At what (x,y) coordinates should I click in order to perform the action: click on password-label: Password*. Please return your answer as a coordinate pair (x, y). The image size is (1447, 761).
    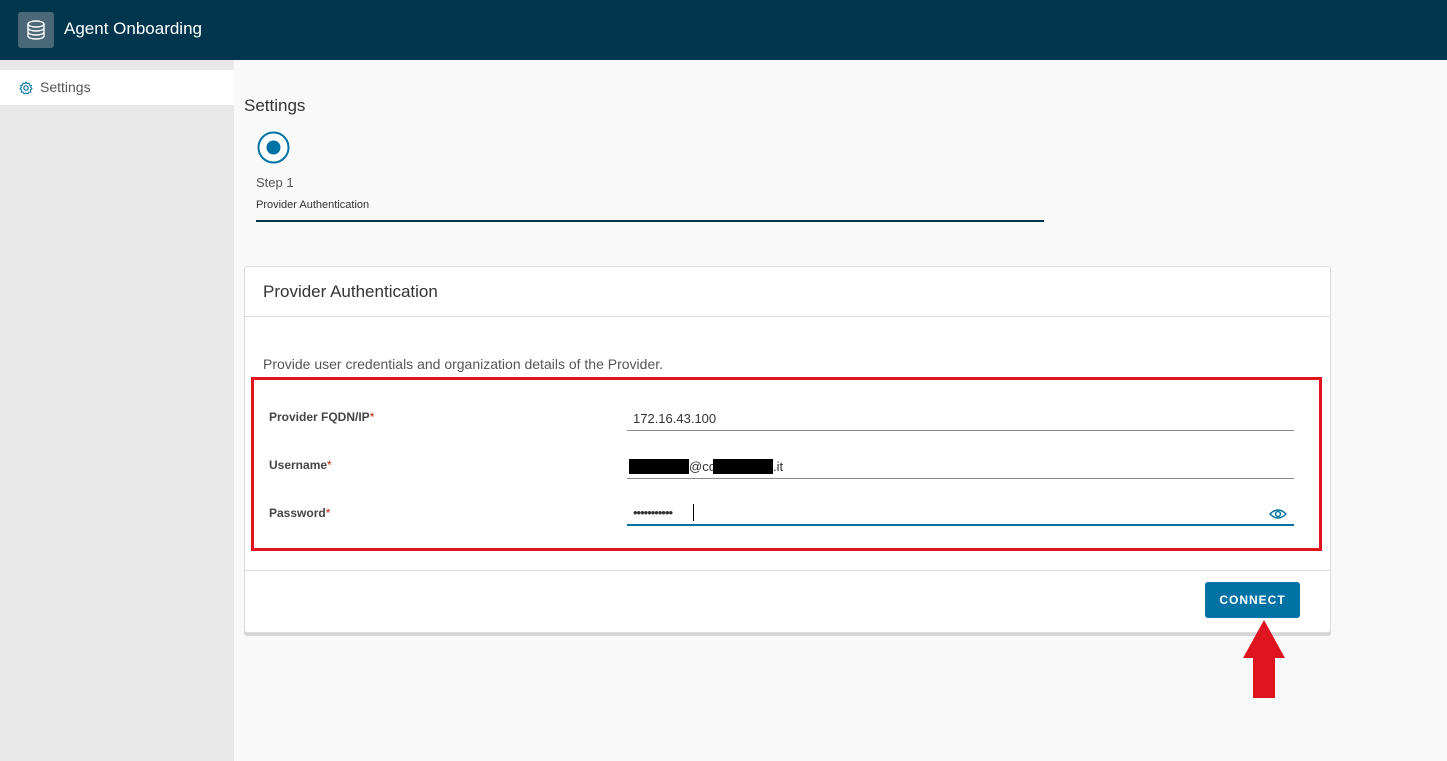
    Looking at the image, I should click on (299, 513).